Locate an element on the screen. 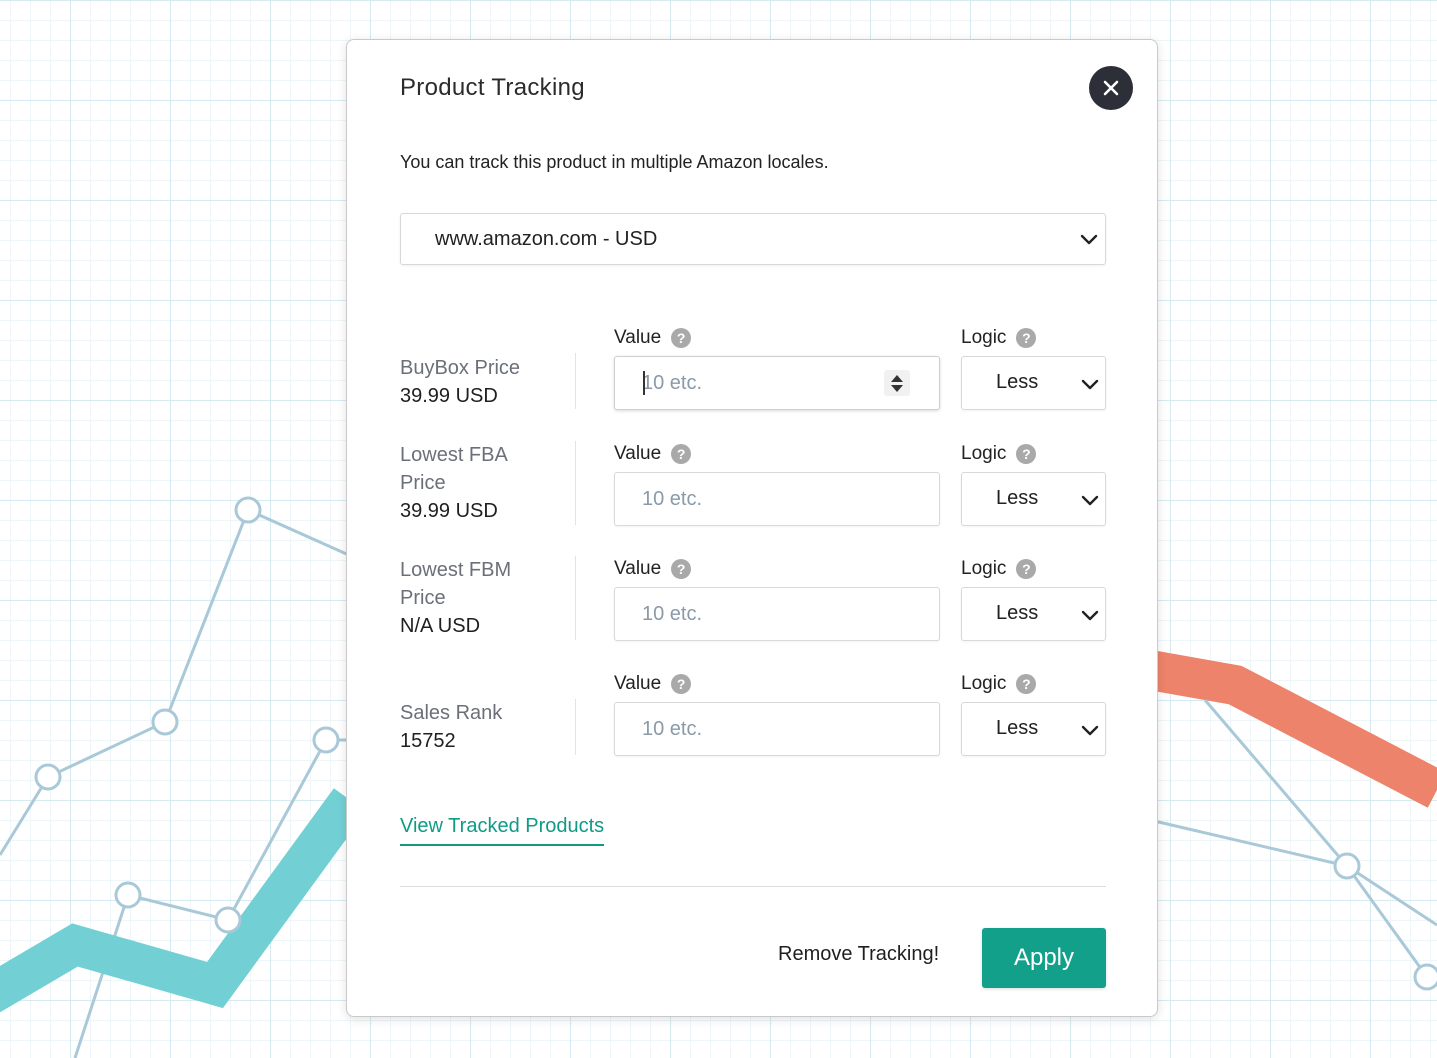 The height and width of the screenshot is (1058, 1437). lowest-fba-logic-select: Less is located at coordinates (1033, 499).